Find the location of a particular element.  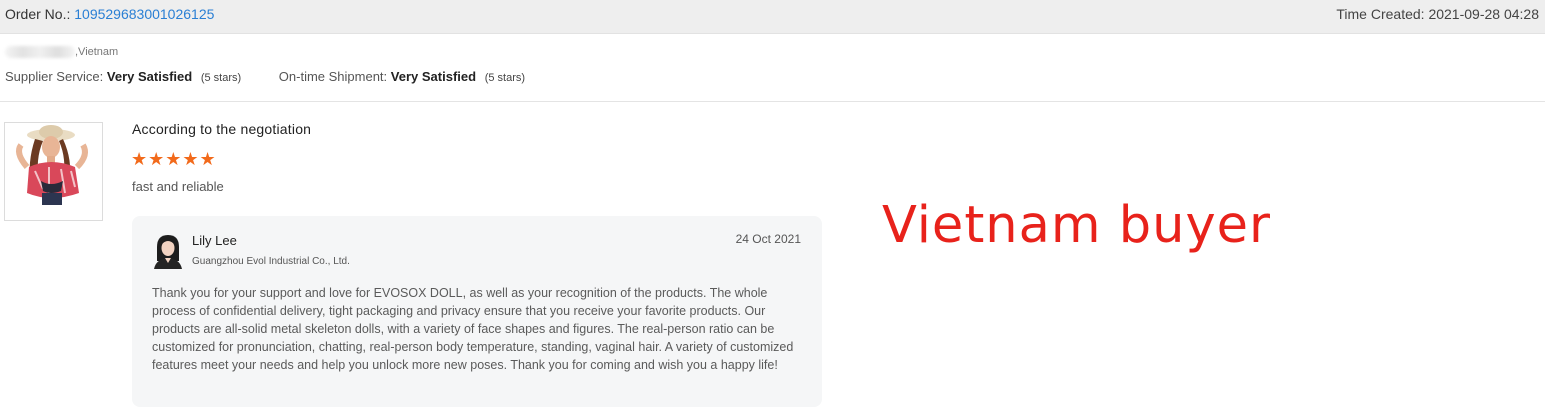

buyer-name-redacted is located at coordinates (40, 52).